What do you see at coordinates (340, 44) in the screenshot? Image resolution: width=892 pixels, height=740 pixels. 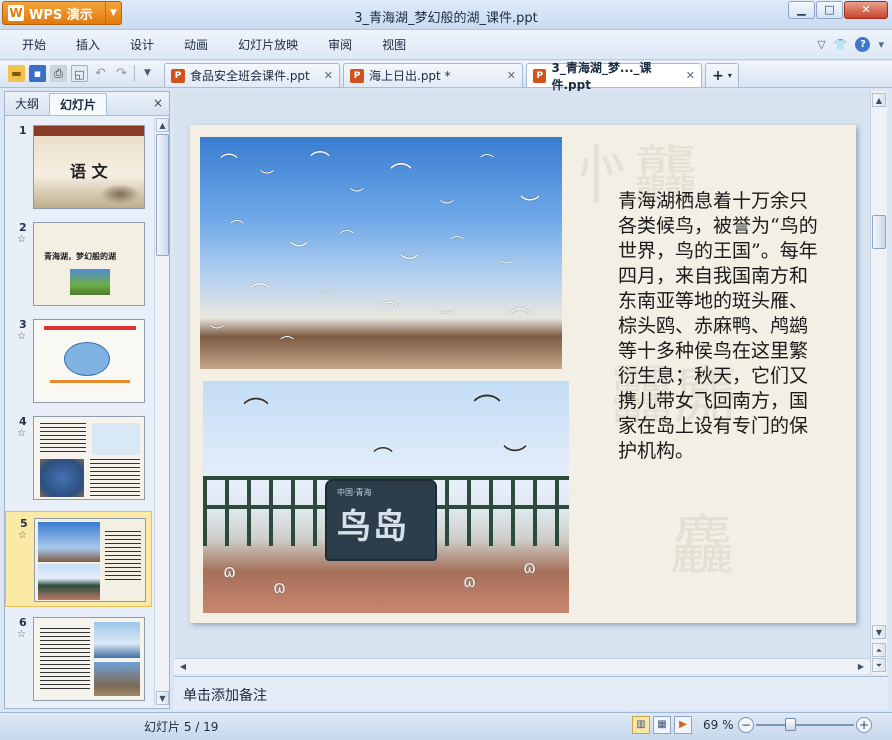 I see `menu-item-review: 审阅` at bounding box center [340, 44].